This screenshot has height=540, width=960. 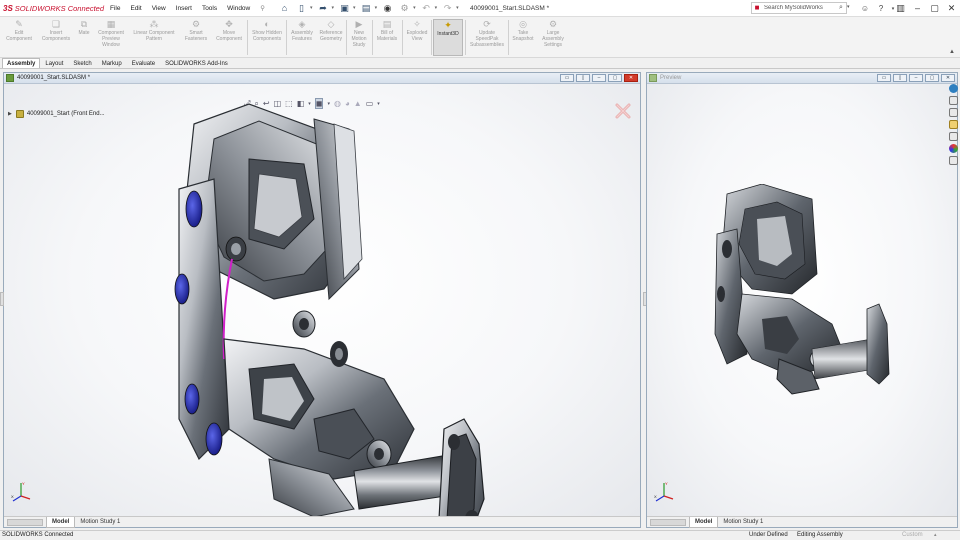 What do you see at coordinates (553, 37) in the screenshot?
I see `large-assembly-settings-button: ⚙ Large Assembly Settings` at bounding box center [553, 37].